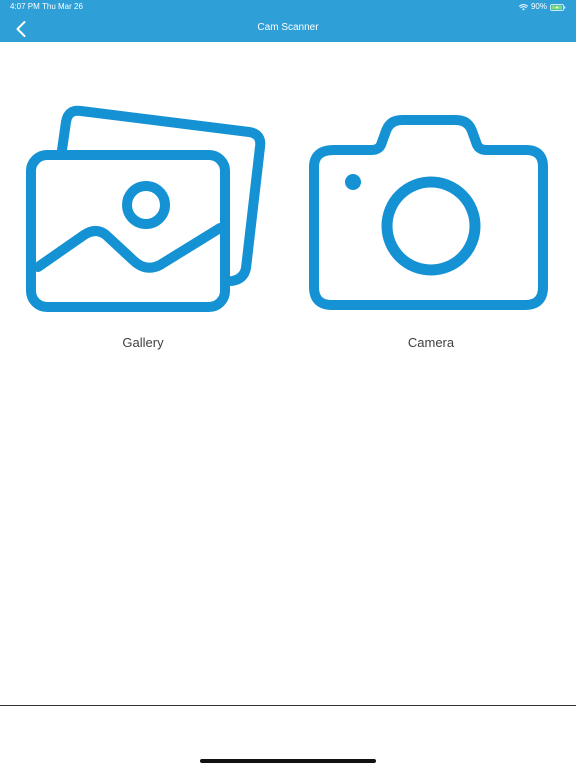 The width and height of the screenshot is (576, 768). What do you see at coordinates (288, 7) in the screenshot?
I see `status-bar: 4:07 PM Thu Mar 26 90%` at bounding box center [288, 7].